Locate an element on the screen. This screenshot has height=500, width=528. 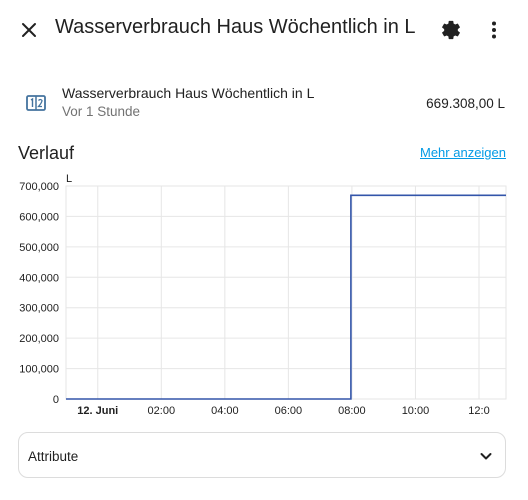
y-tick-label: 200,000 is located at coordinates (39, 339).